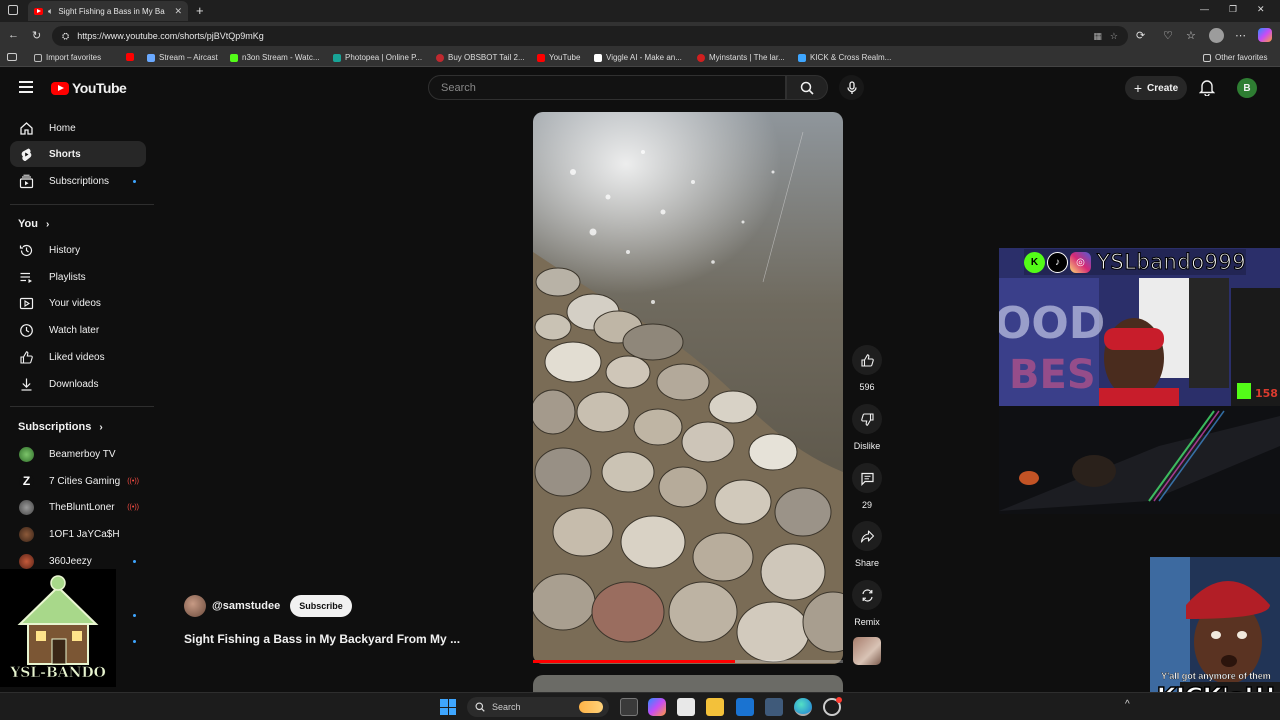 This screenshot has width=1280, height=720. What do you see at coordinates (629, 707) in the screenshot?
I see `task-view-icon` at bounding box center [629, 707].